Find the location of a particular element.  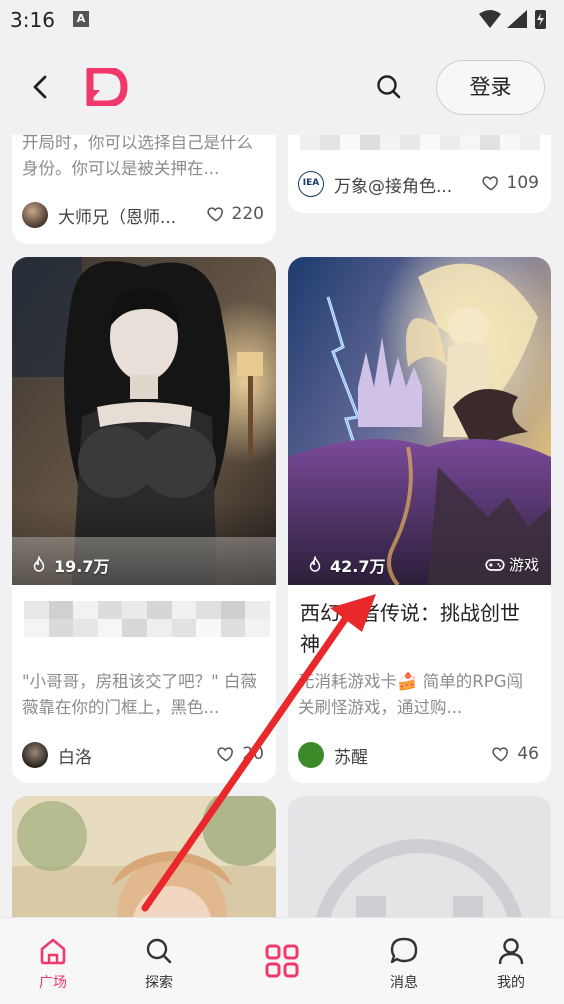

likes: 46 is located at coordinates (515, 754).